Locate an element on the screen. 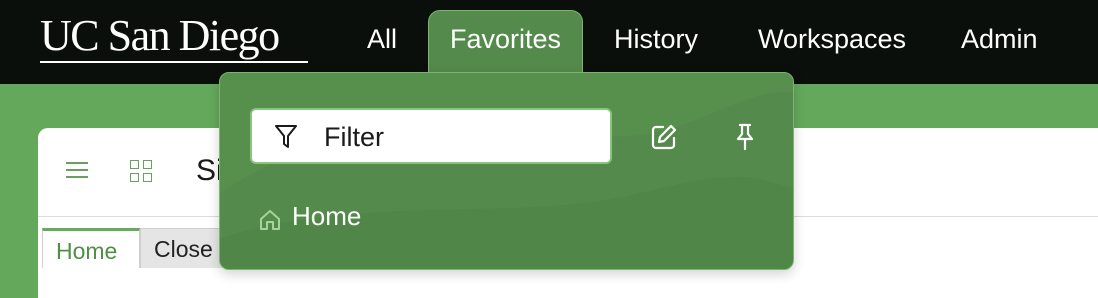 The height and width of the screenshot is (298, 1098). favorites-filter-input: Filter is located at coordinates (431, 136).